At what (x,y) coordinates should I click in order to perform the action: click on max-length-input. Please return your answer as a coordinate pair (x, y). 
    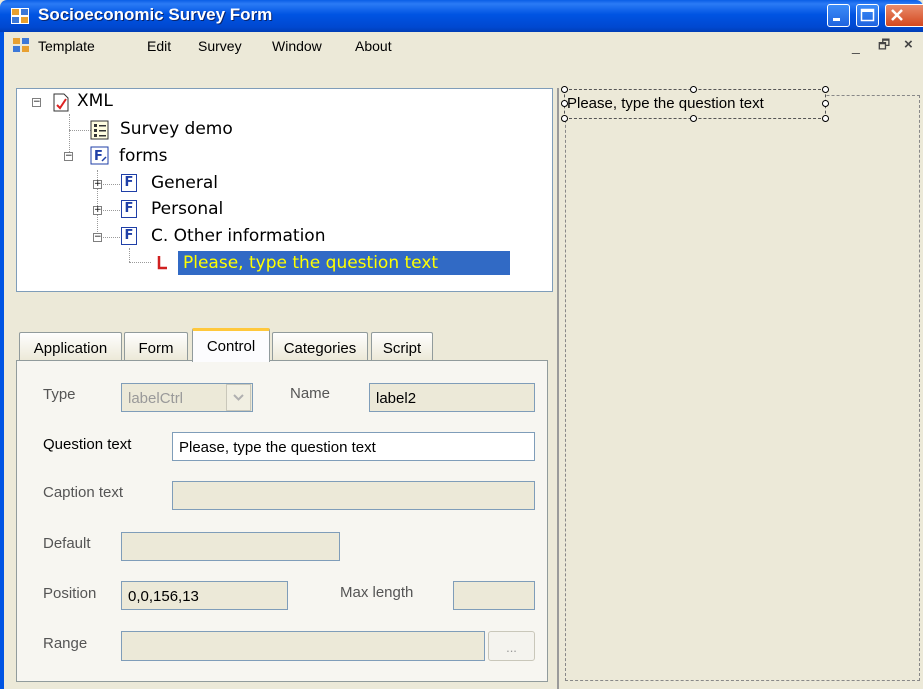
    Looking at the image, I should click on (494, 595).